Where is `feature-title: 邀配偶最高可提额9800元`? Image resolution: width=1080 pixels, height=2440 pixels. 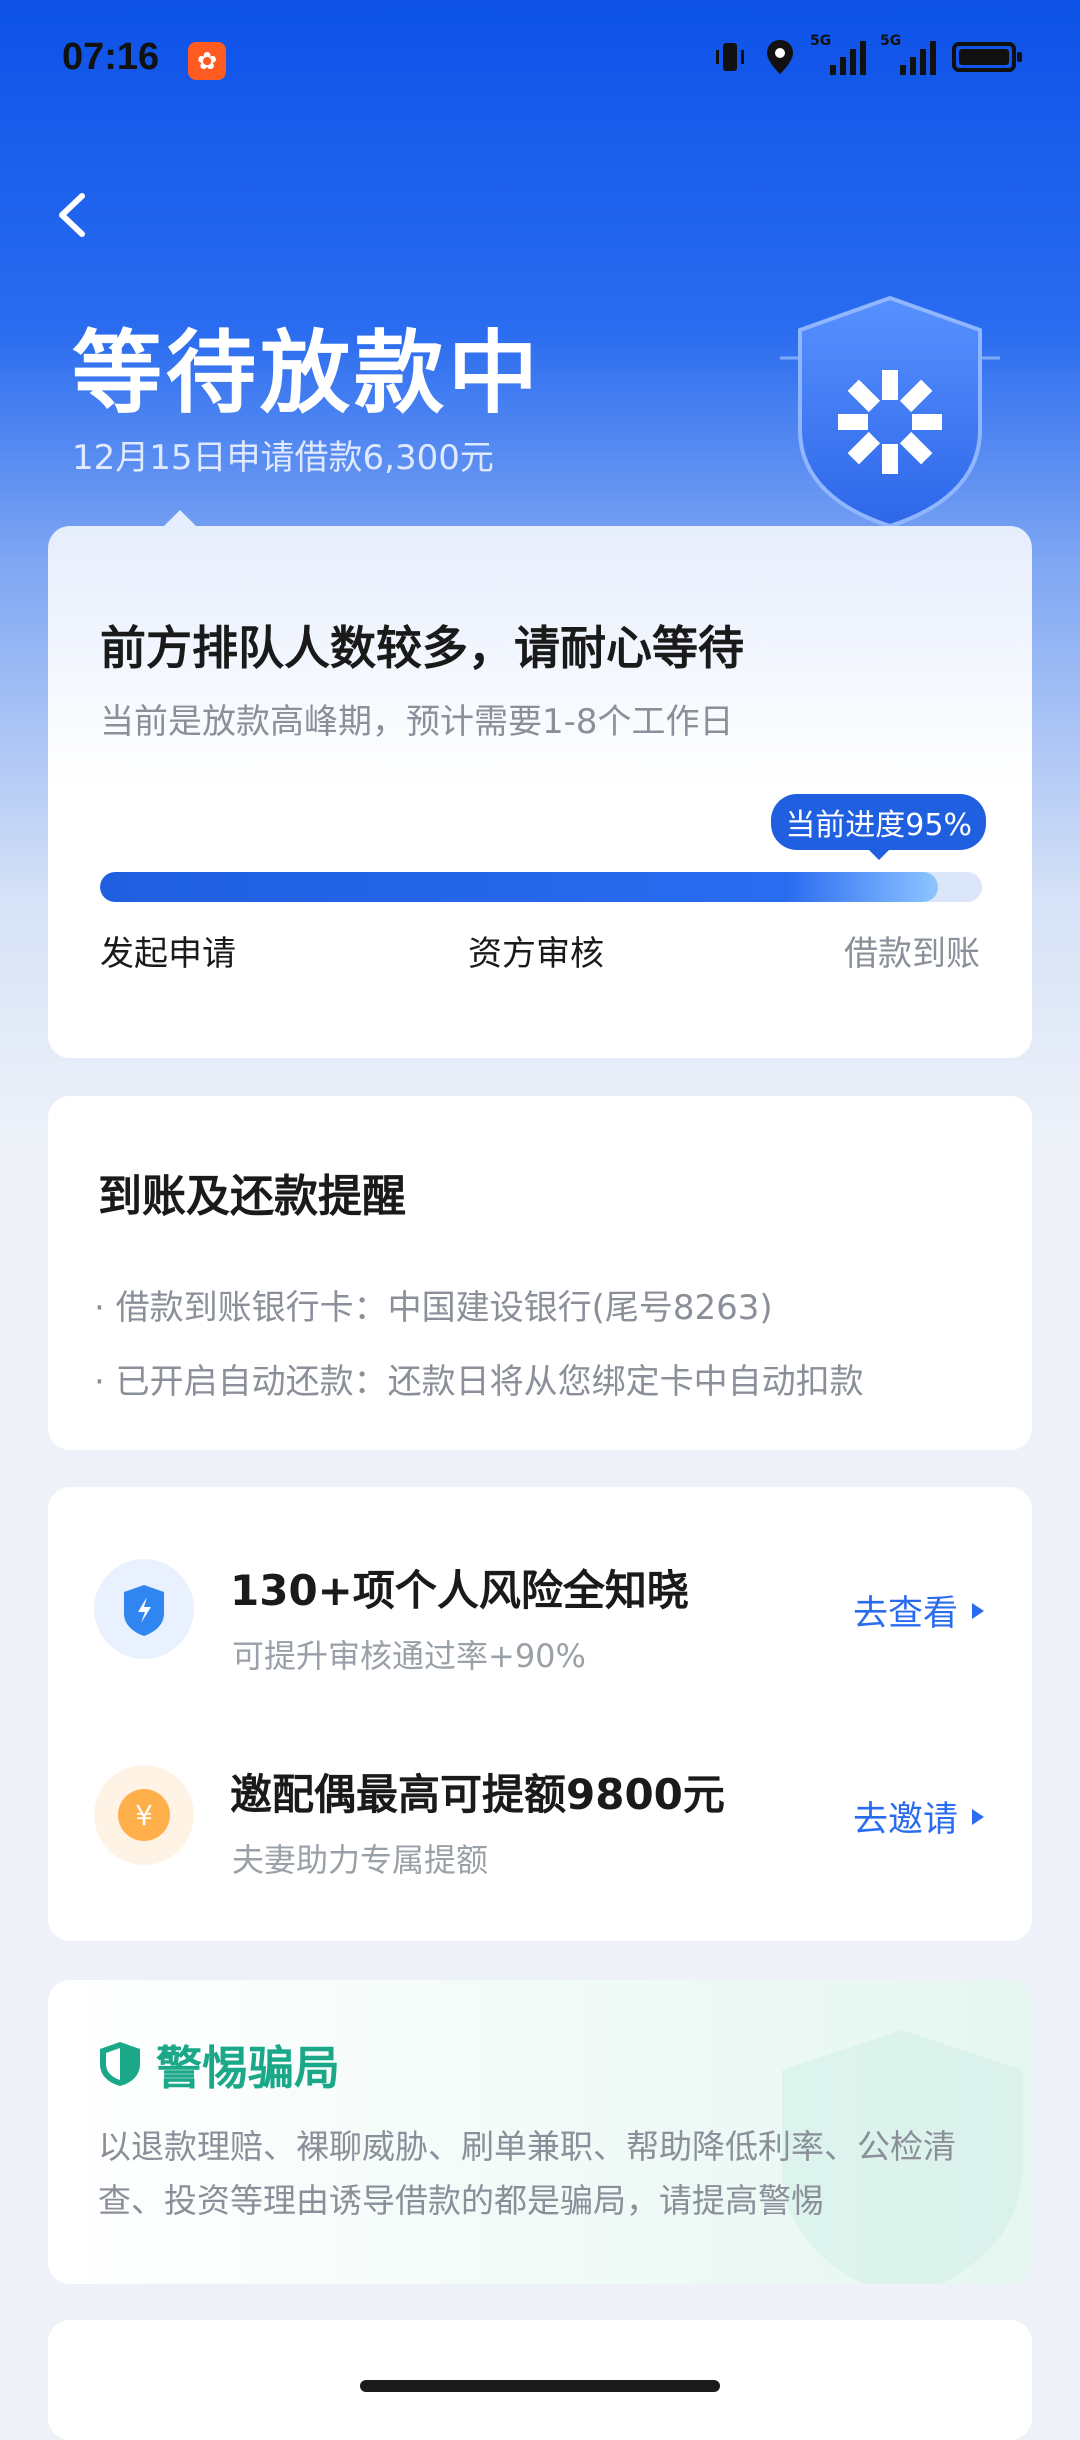
feature-title: 邀配偶最高可提额9800元 is located at coordinates (477, 1794).